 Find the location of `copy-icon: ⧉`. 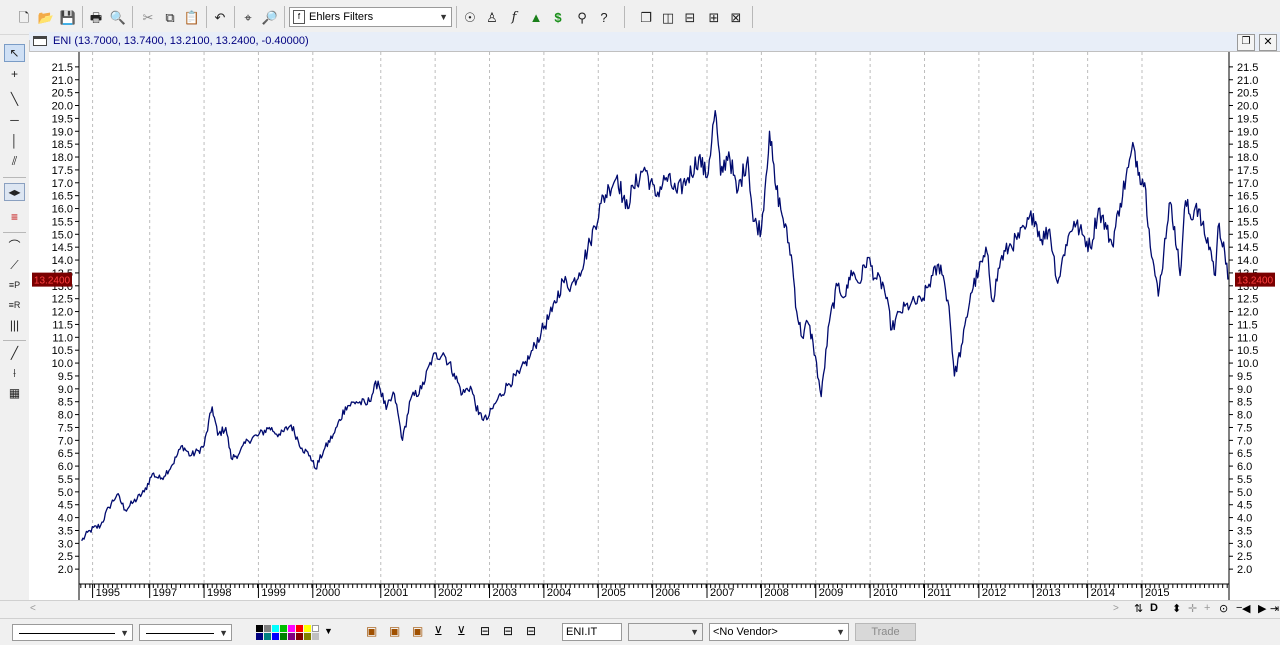

copy-icon: ⧉ is located at coordinates (170, 17).